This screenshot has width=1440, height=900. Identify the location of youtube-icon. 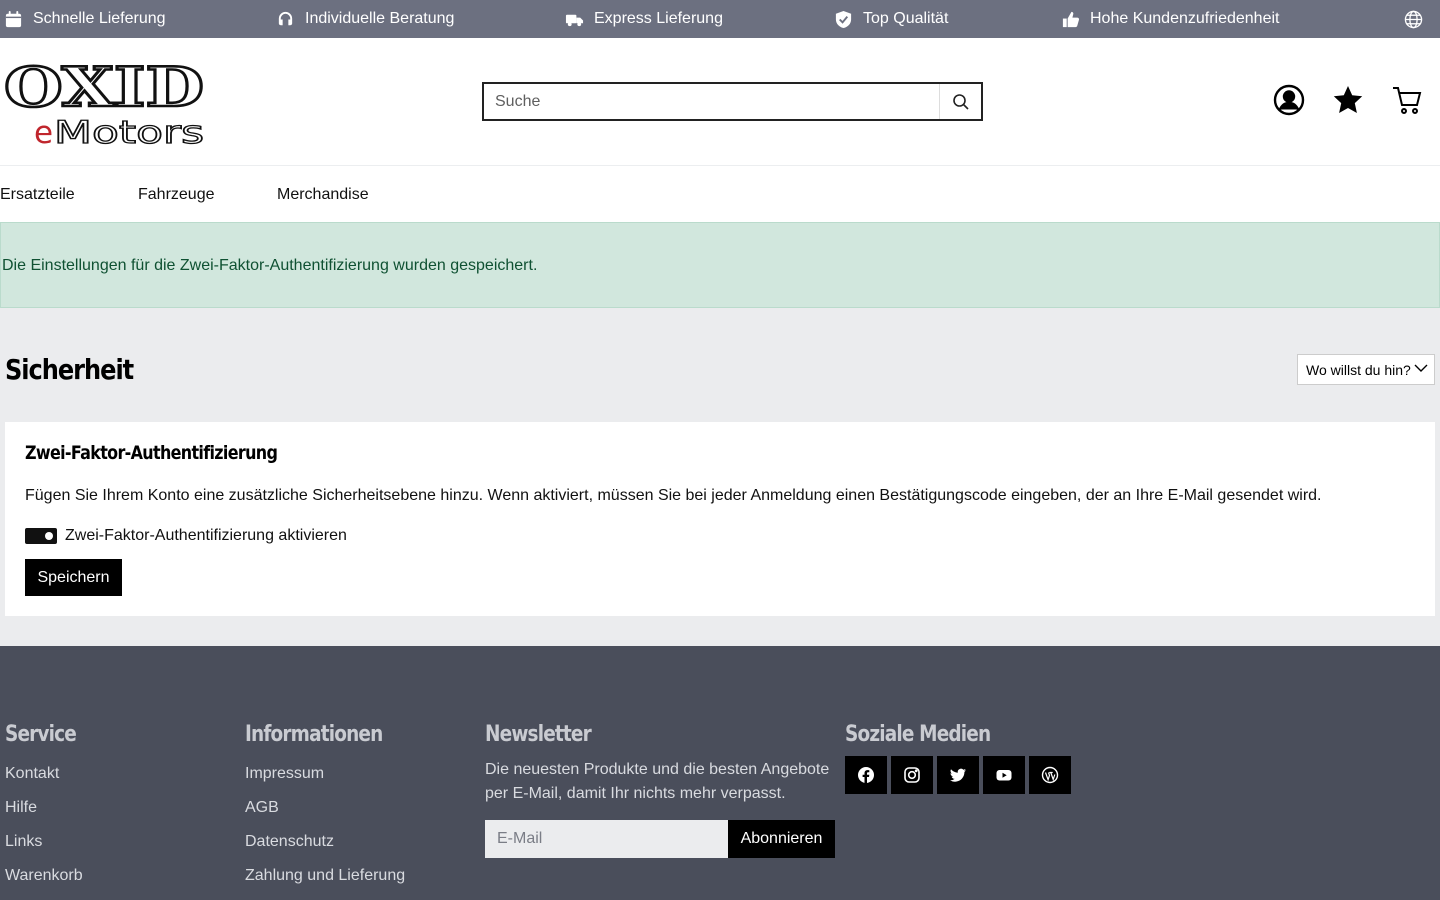
(1004, 775).